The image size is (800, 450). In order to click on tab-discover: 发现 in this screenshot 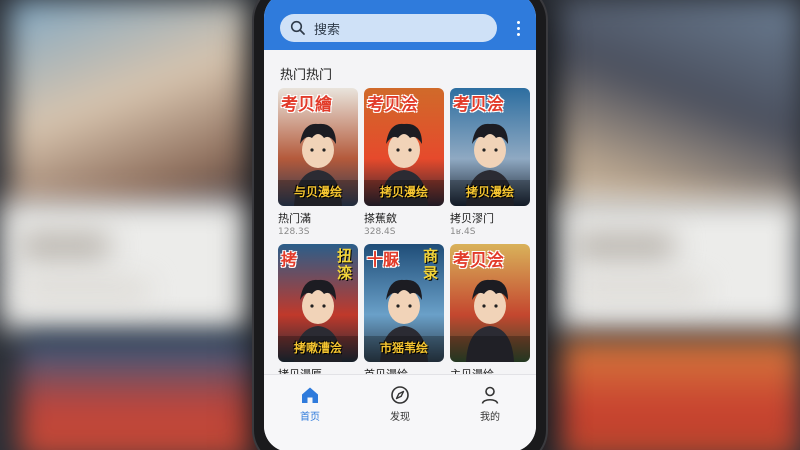, I will do `click(400, 404)`.